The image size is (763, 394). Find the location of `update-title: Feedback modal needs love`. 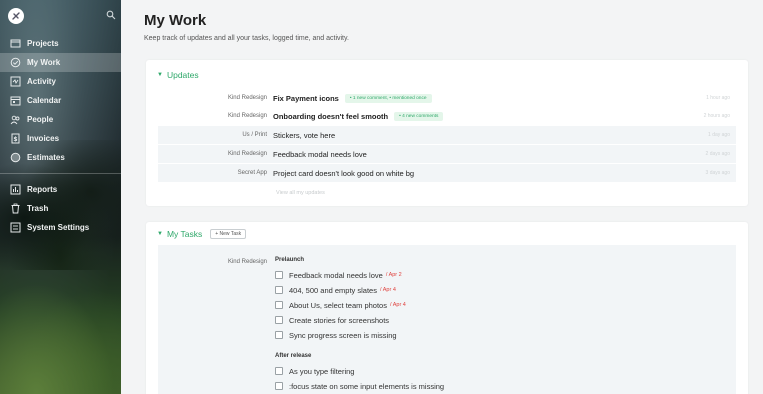

update-title: Feedback modal needs love is located at coordinates (320, 154).